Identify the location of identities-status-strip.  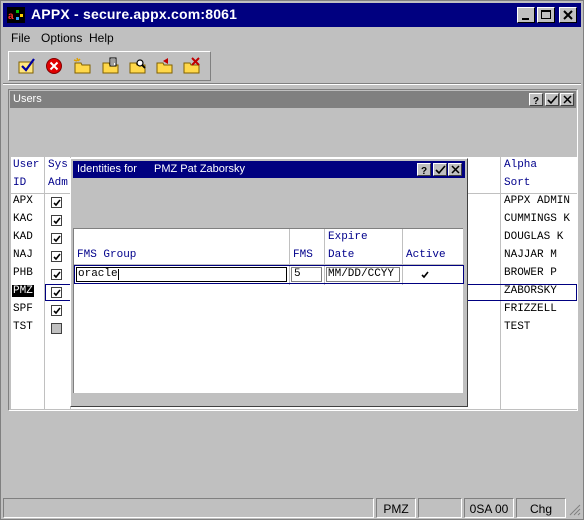
(269, 399).